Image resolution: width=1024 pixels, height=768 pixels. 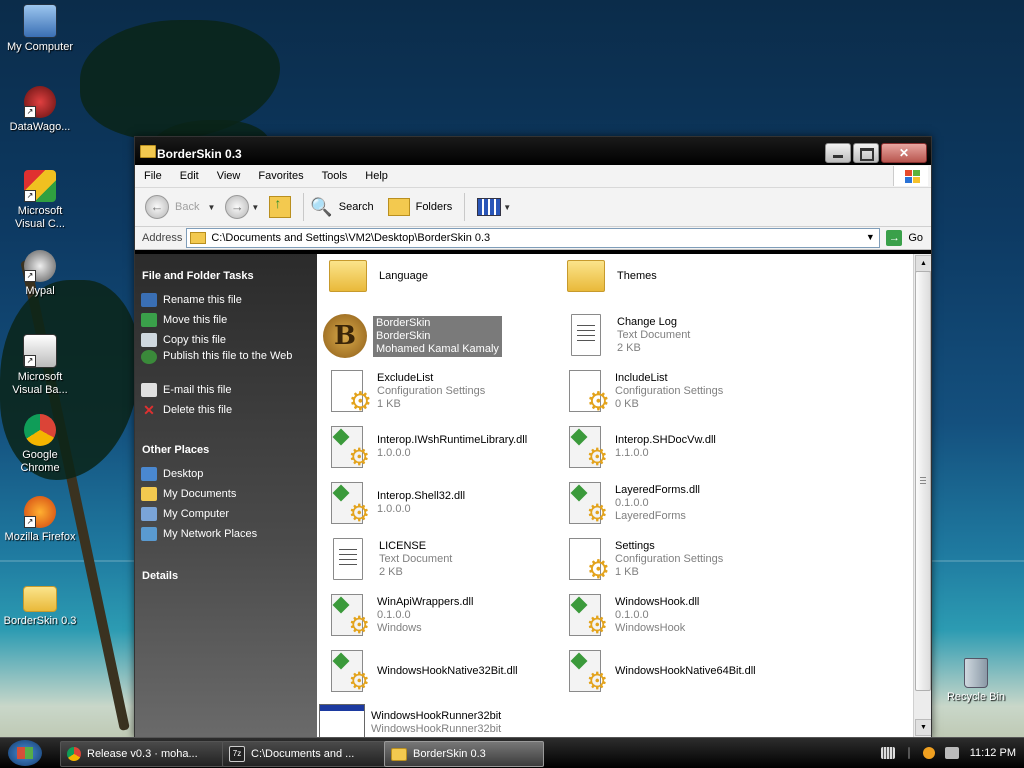 What do you see at coordinates (951, 753) in the screenshot?
I see `volume-icon` at bounding box center [951, 753].